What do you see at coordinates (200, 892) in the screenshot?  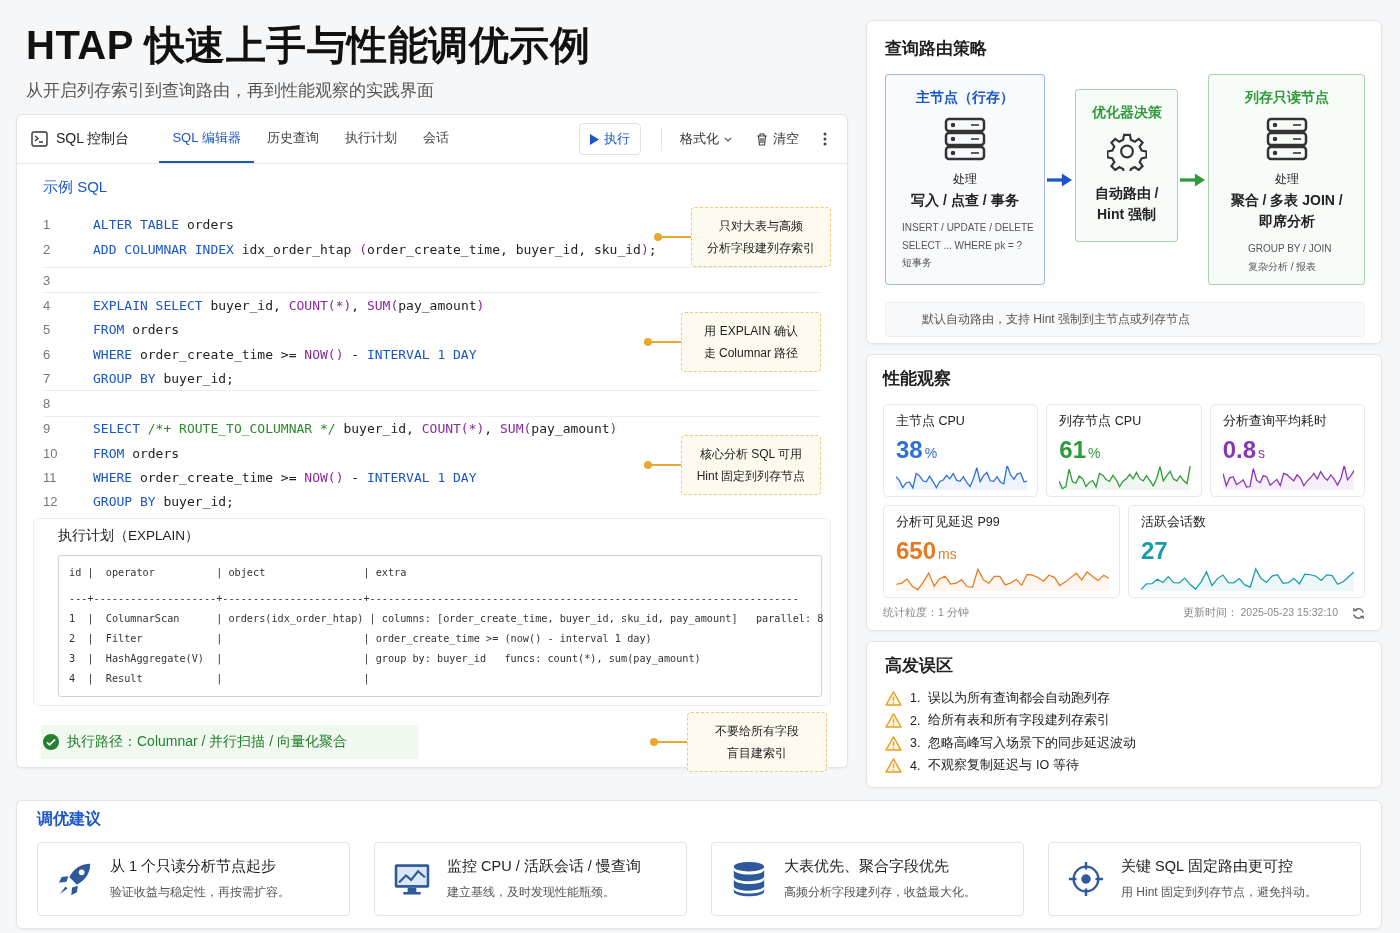 I see `tip-text: 验证收益与稳定性，再按需扩容。` at bounding box center [200, 892].